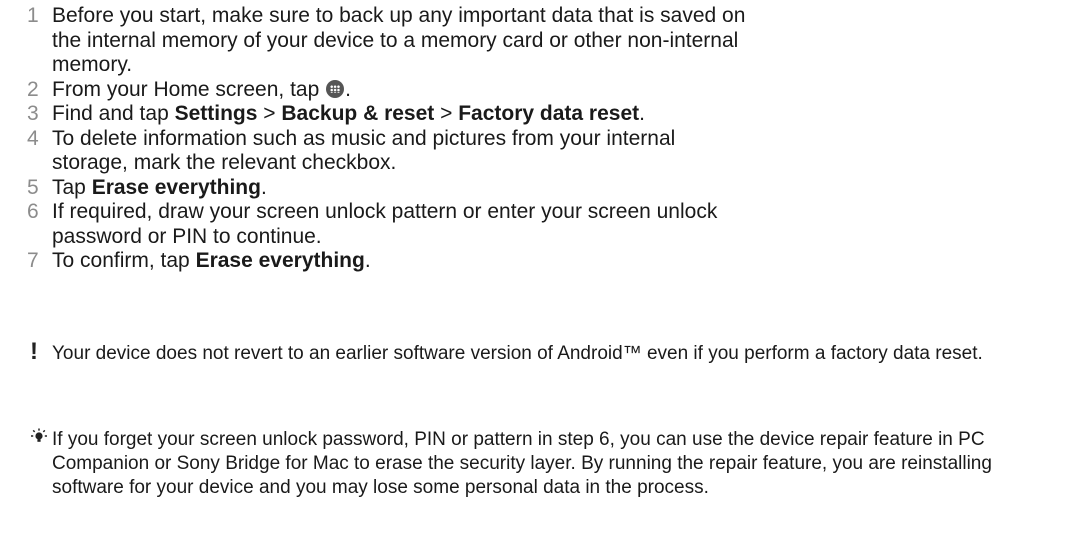 This screenshot has height=555, width=1071. Describe the element at coordinates (33, 113) in the screenshot. I see `step-number: 3` at that location.